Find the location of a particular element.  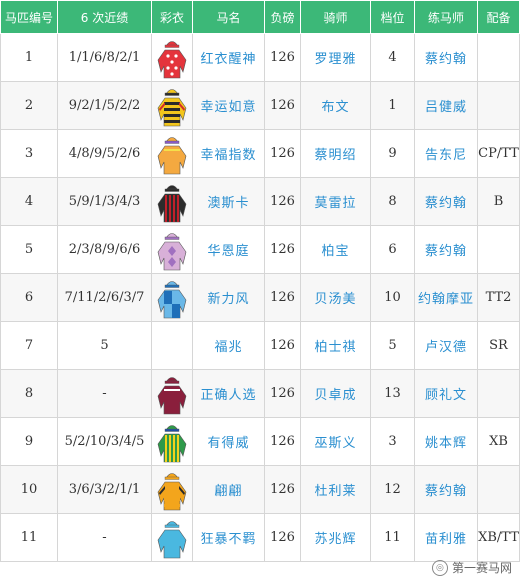

table-row: 10 3/6/3/2/1/1 翩翩 126 杜利莱 12 蔡约翰 is located at coordinates (260, 489).